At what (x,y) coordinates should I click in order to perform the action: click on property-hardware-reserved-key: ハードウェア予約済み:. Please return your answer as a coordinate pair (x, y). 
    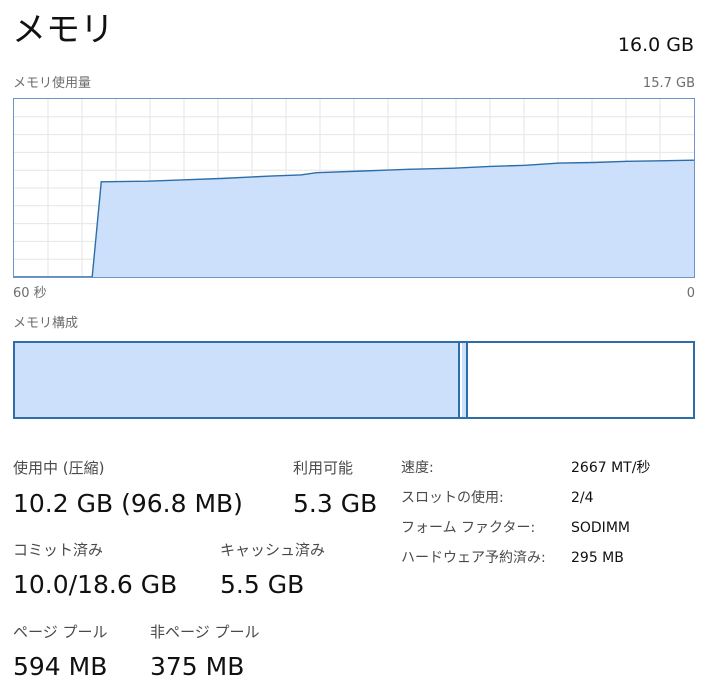
    Looking at the image, I should click on (473, 558).